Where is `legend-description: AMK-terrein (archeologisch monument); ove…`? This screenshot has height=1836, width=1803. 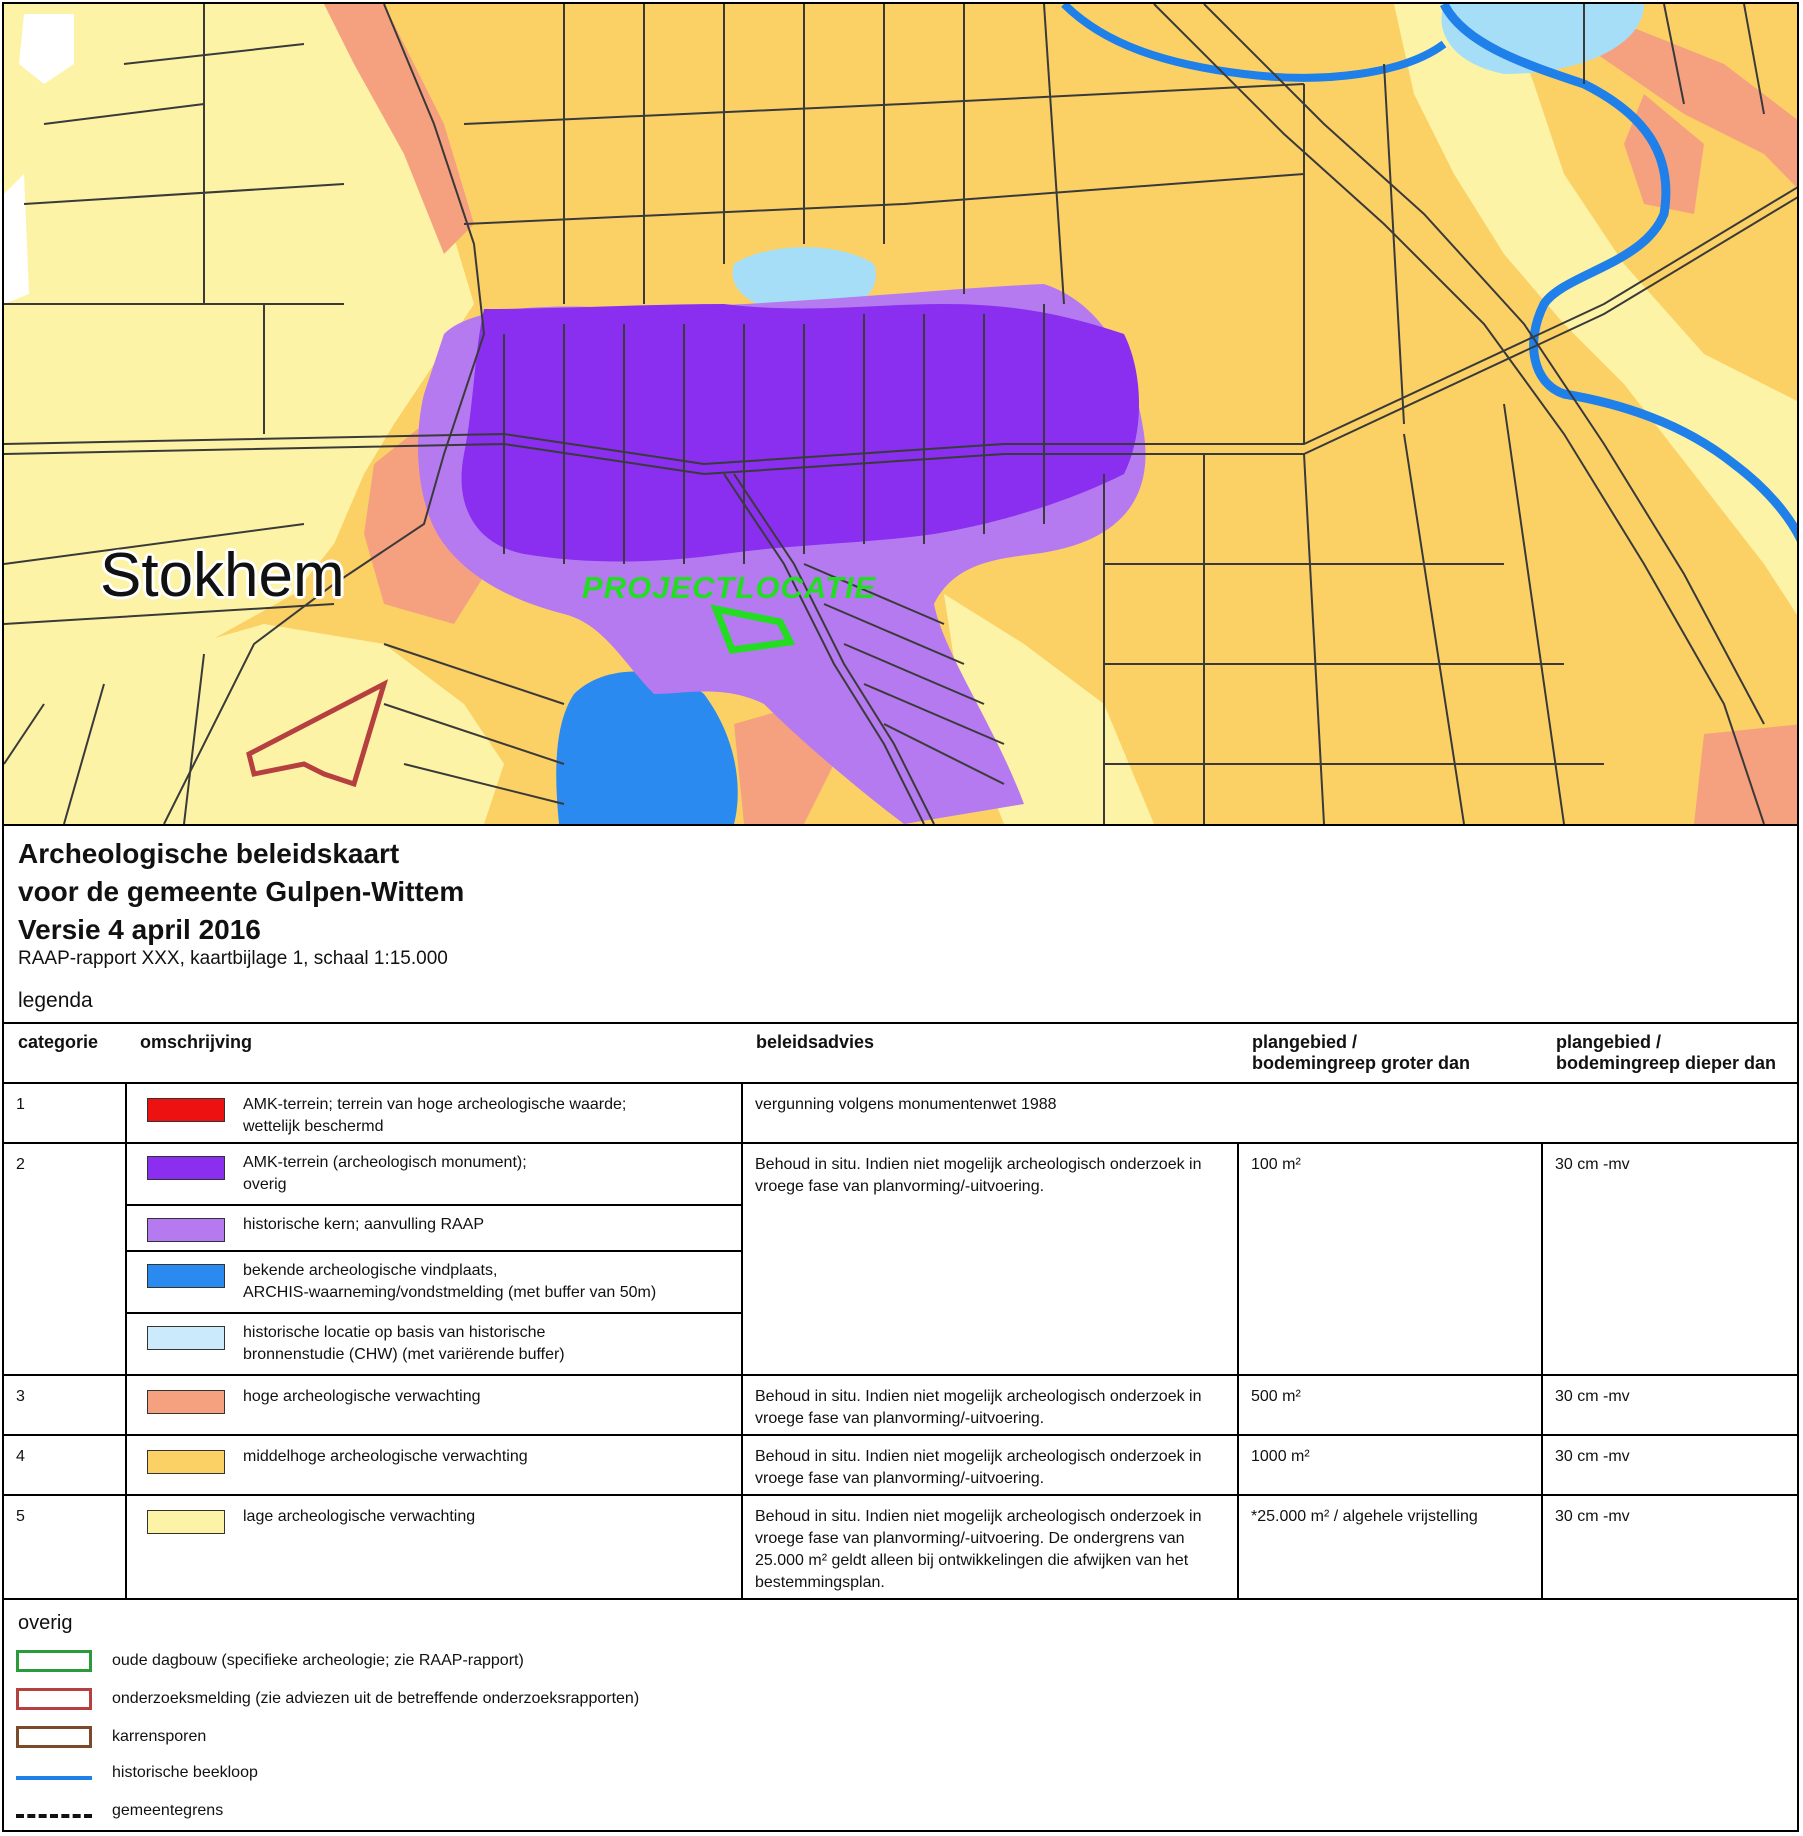 legend-description: AMK-terrein (archeologisch monument); ove… is located at coordinates (433, 1259).